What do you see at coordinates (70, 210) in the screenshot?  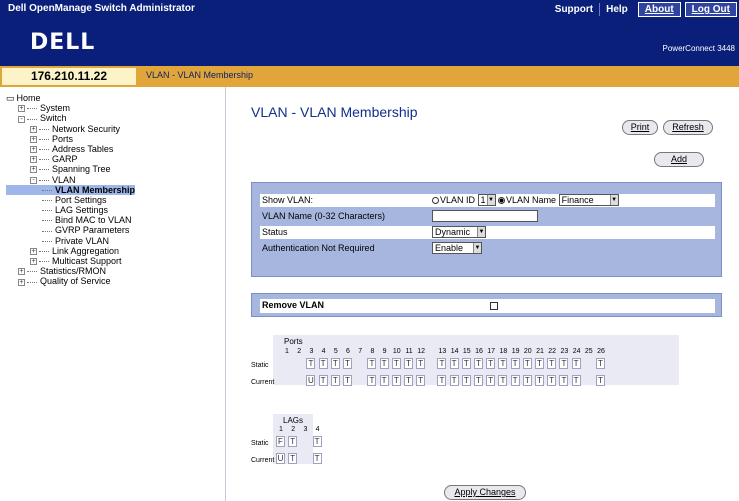 I see `tree-item: LAG Settings` at bounding box center [70, 210].